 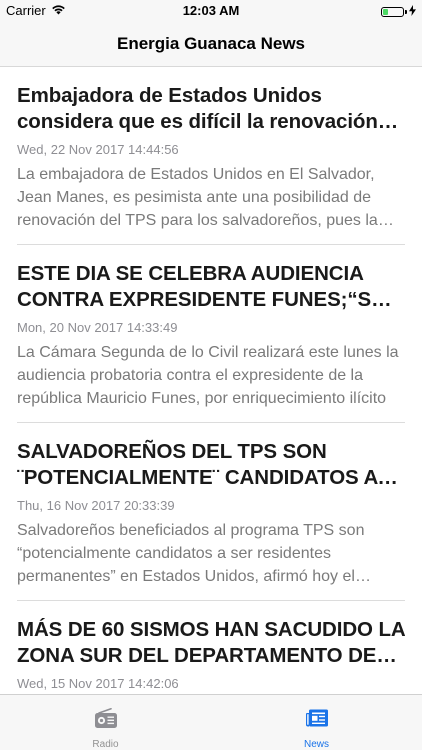 I want to click on news-date: Wed, 22 Nov 2017 14:44:56, so click(x=98, y=149).